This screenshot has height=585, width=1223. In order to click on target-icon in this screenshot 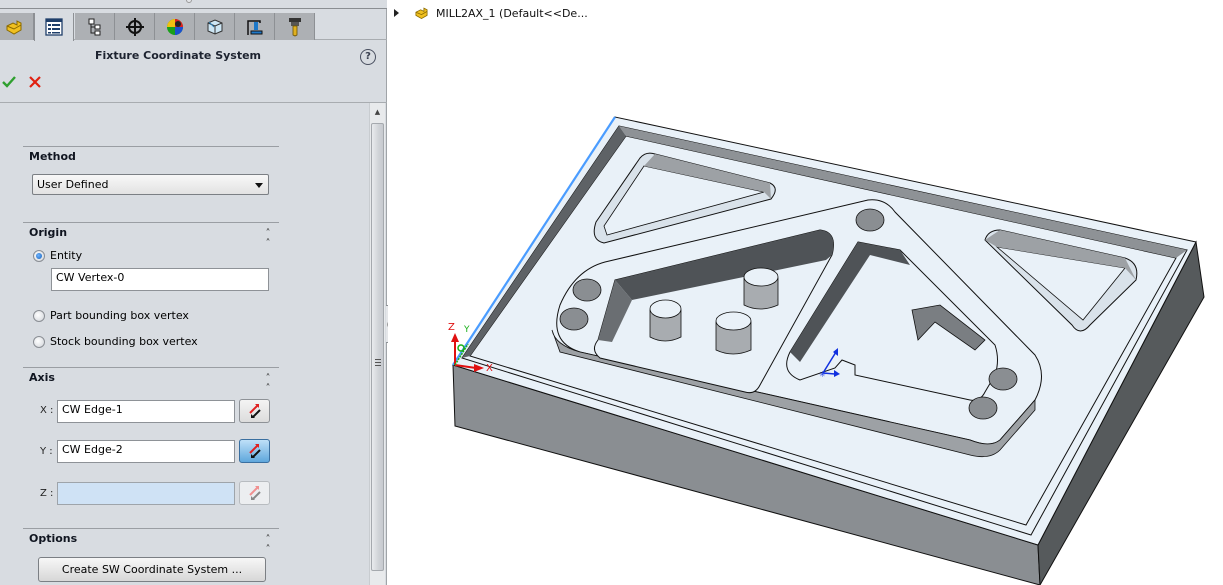, I will do `click(134, 26)`.